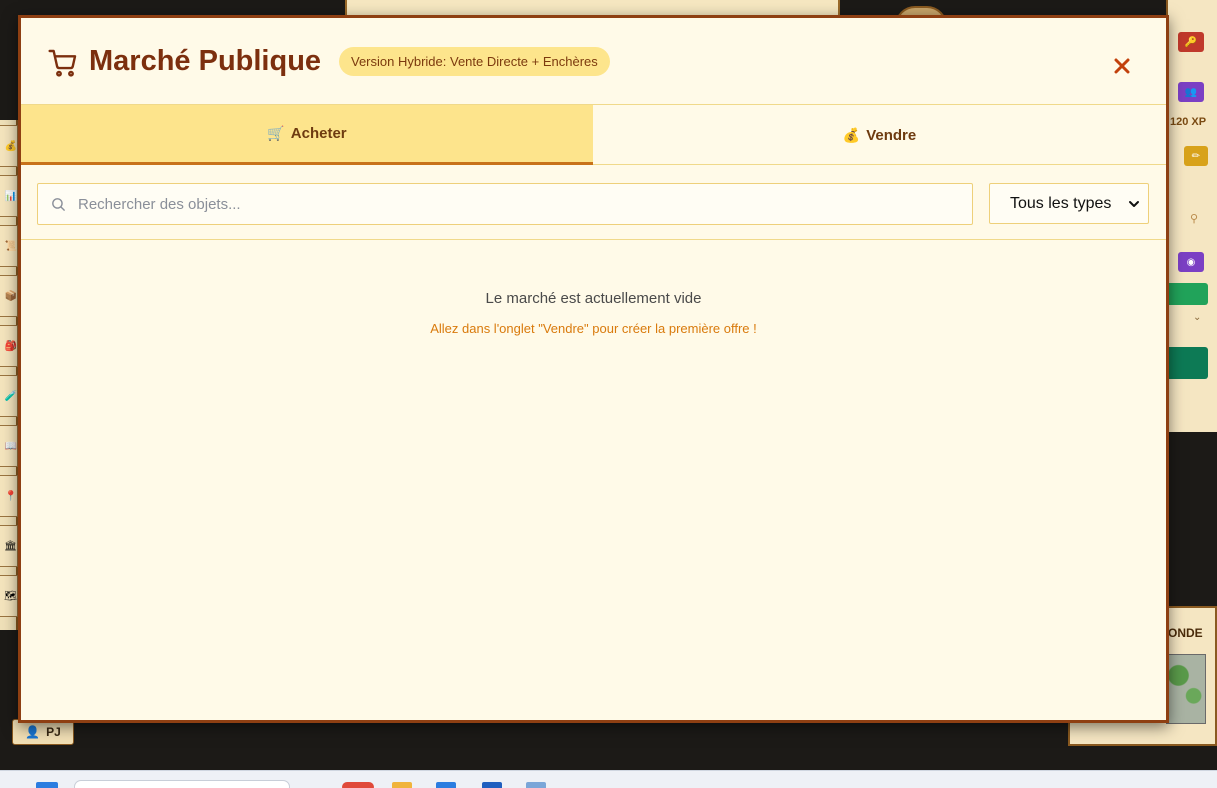  What do you see at coordinates (9, 496) in the screenshot?
I see `background-tool-button: 📍` at bounding box center [9, 496].